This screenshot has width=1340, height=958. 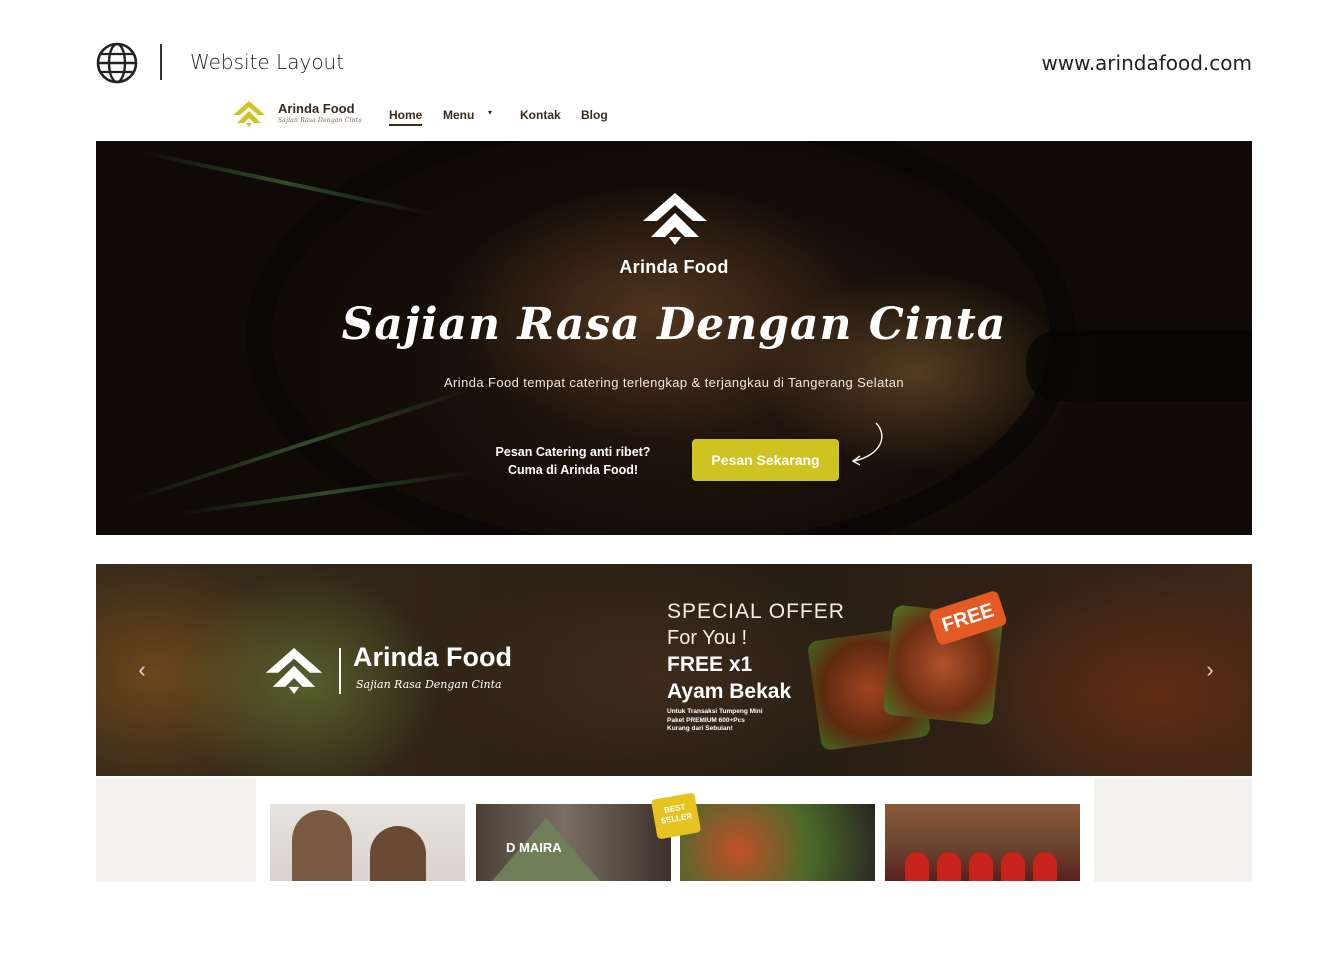 What do you see at coordinates (706, 720) in the screenshot?
I see `promo-terms-line: Paket PREMIUM 600+Pcs` at bounding box center [706, 720].